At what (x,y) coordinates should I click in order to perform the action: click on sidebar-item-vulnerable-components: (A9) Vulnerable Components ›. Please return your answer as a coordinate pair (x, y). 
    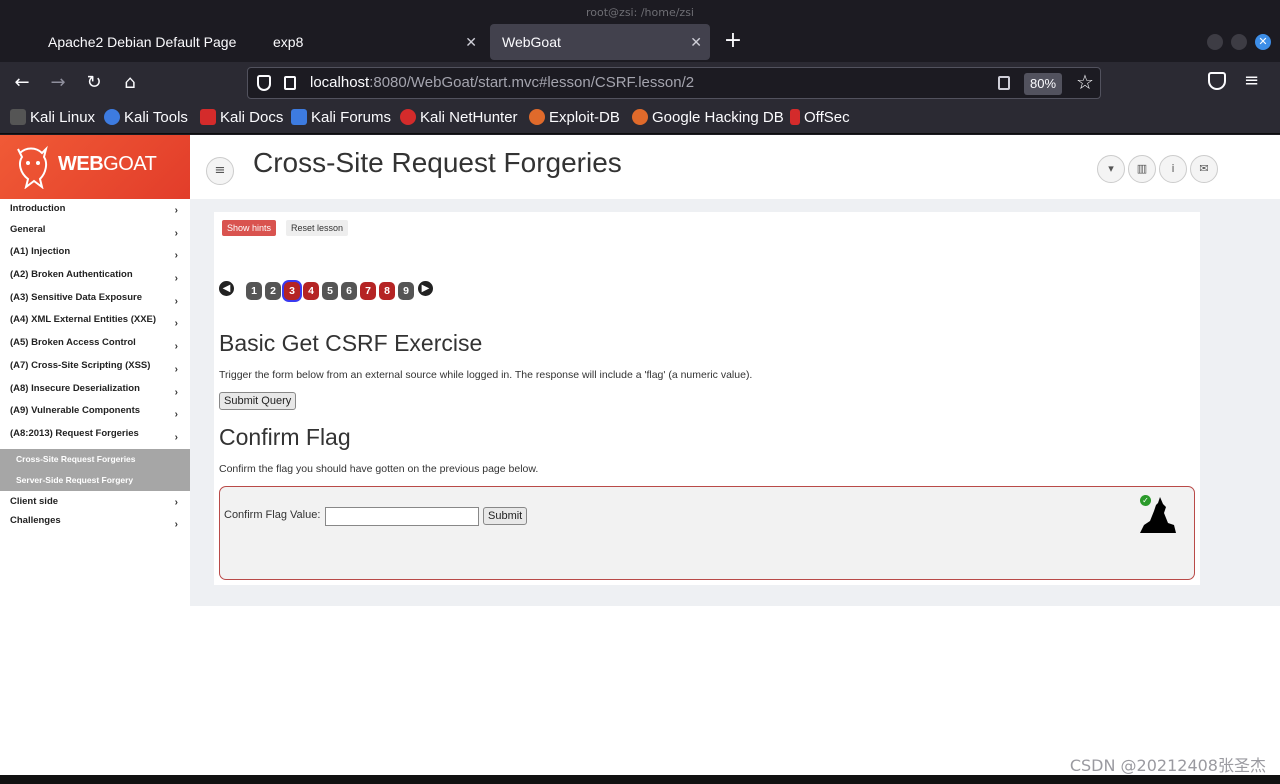
    Looking at the image, I should click on (95, 414).